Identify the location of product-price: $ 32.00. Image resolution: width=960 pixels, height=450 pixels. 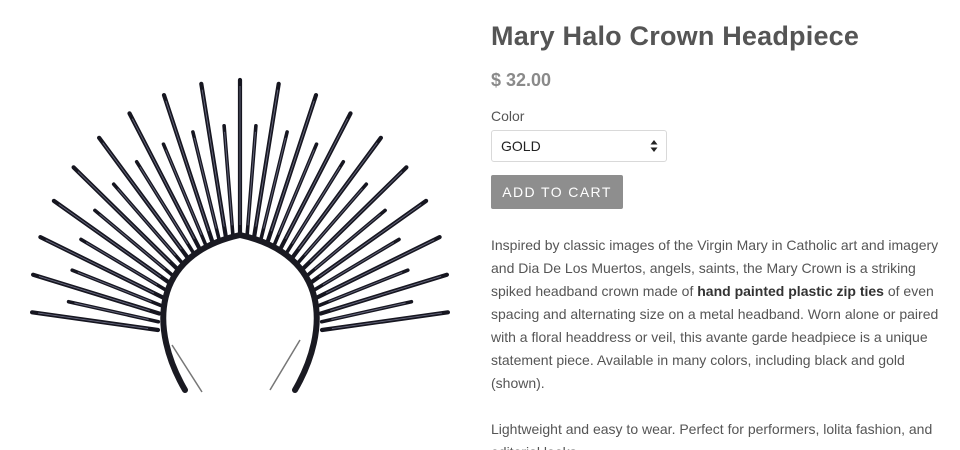
(521, 80).